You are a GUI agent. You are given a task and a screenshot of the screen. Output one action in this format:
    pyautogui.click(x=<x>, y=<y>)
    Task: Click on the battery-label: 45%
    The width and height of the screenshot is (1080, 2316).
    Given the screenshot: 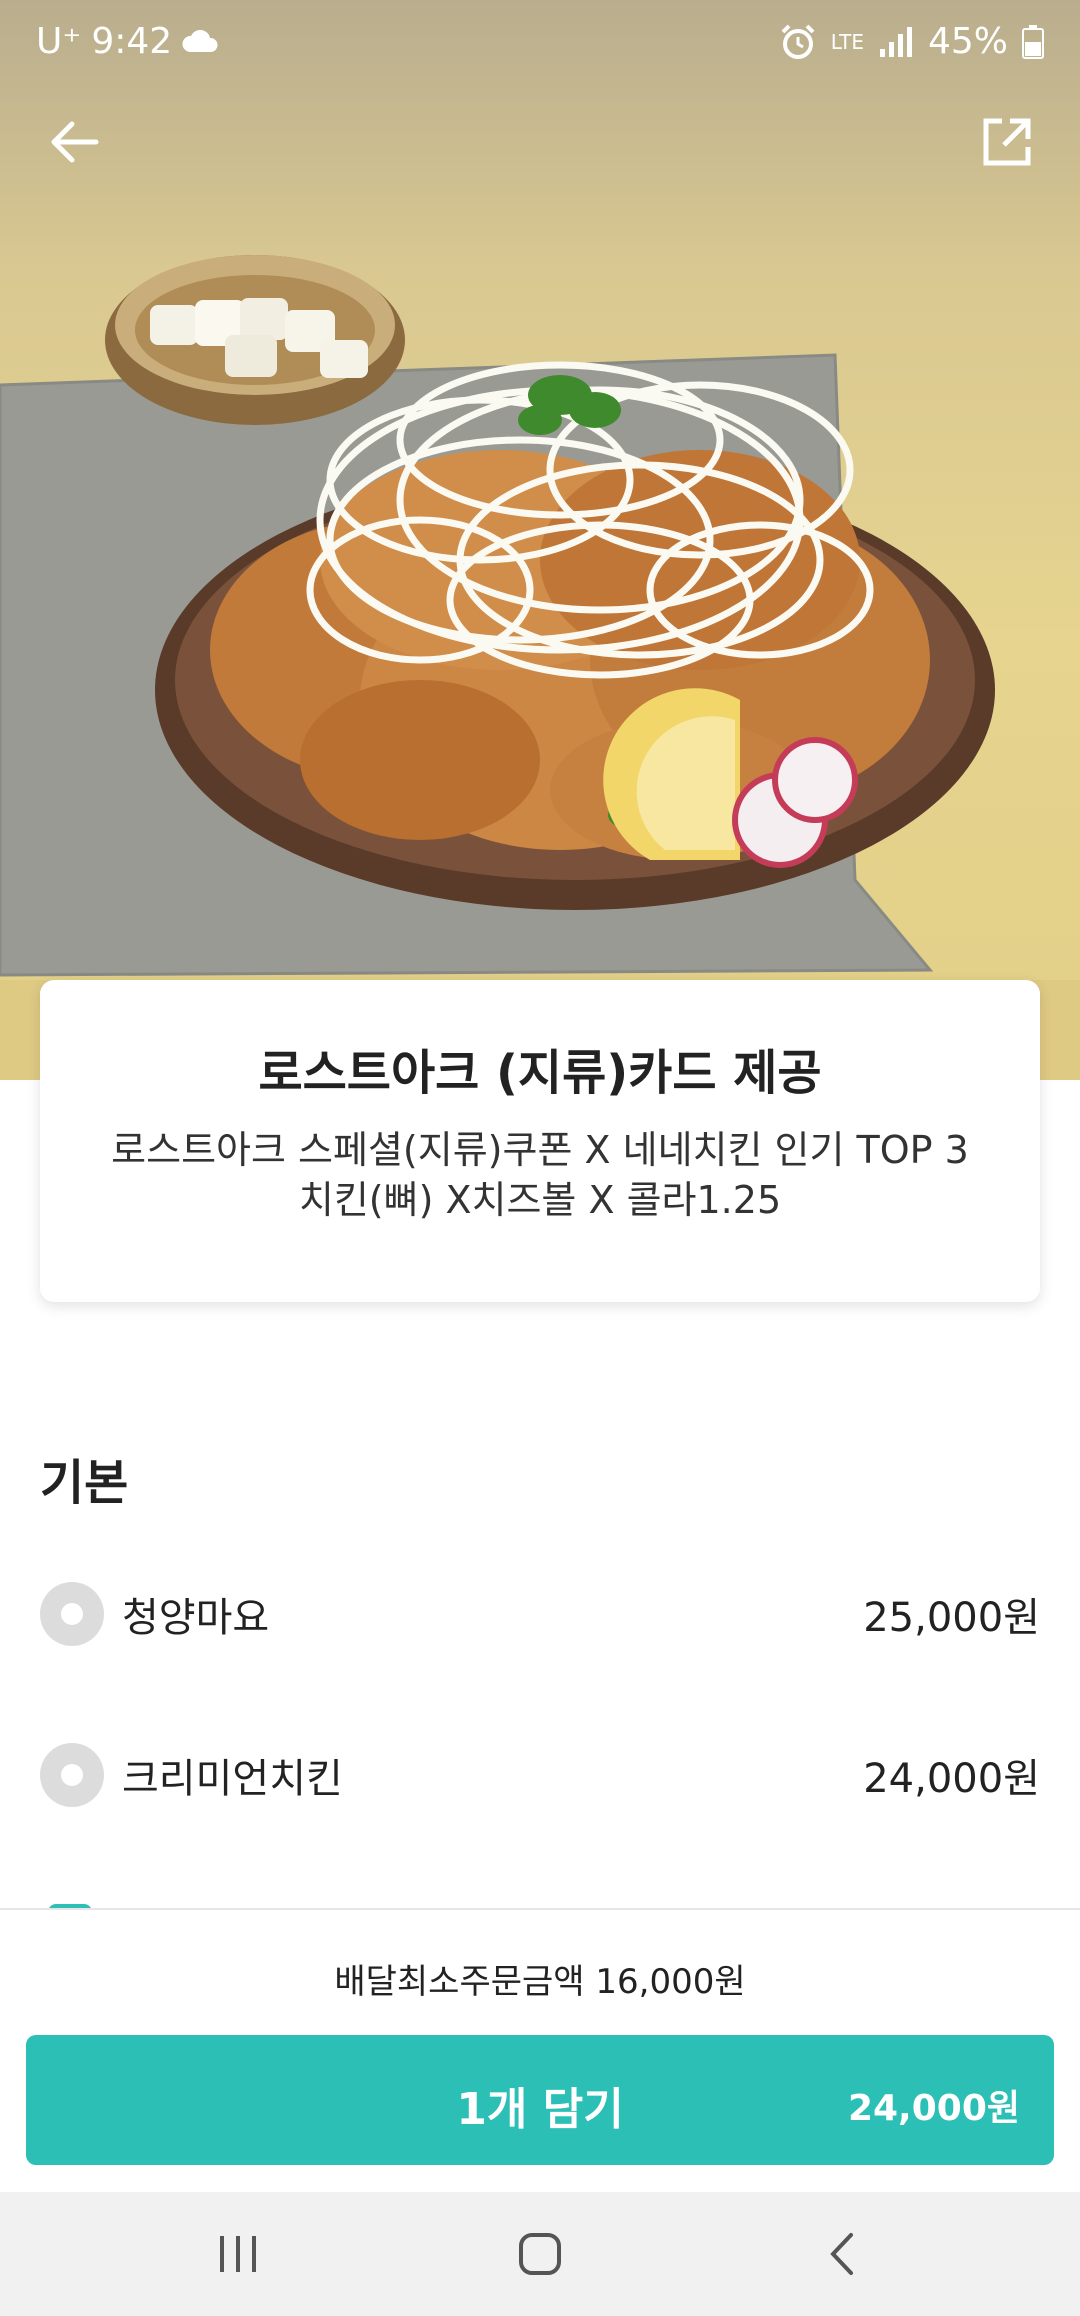 What is the action you would take?
    pyautogui.click(x=967, y=41)
    